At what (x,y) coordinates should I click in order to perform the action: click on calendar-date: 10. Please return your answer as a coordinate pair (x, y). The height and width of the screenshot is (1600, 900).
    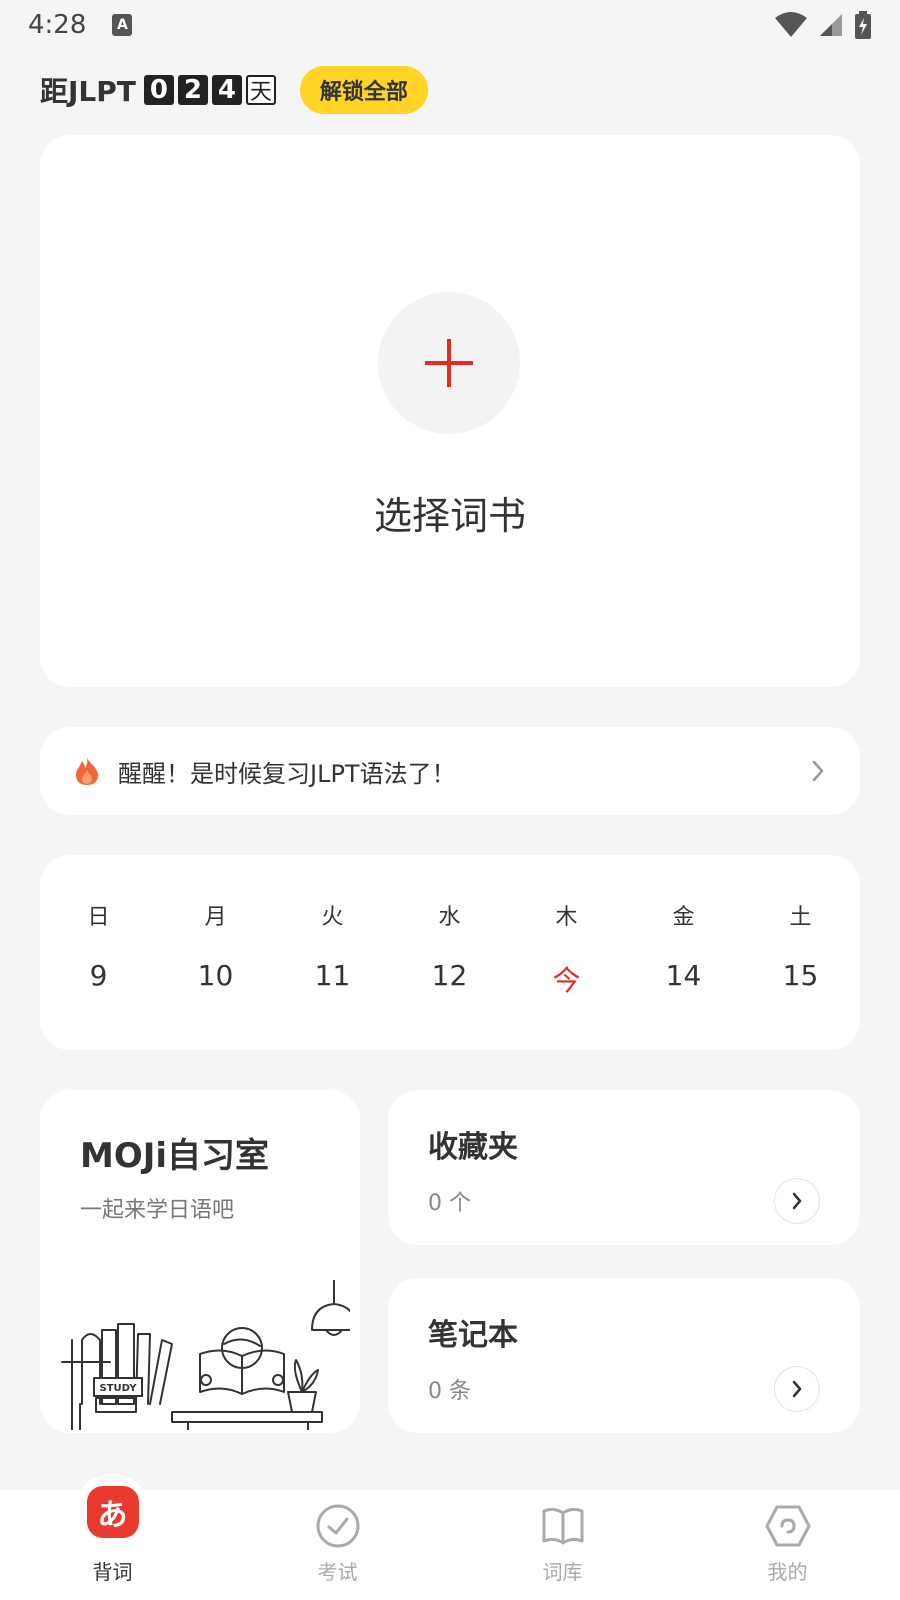
    Looking at the image, I should click on (215, 979).